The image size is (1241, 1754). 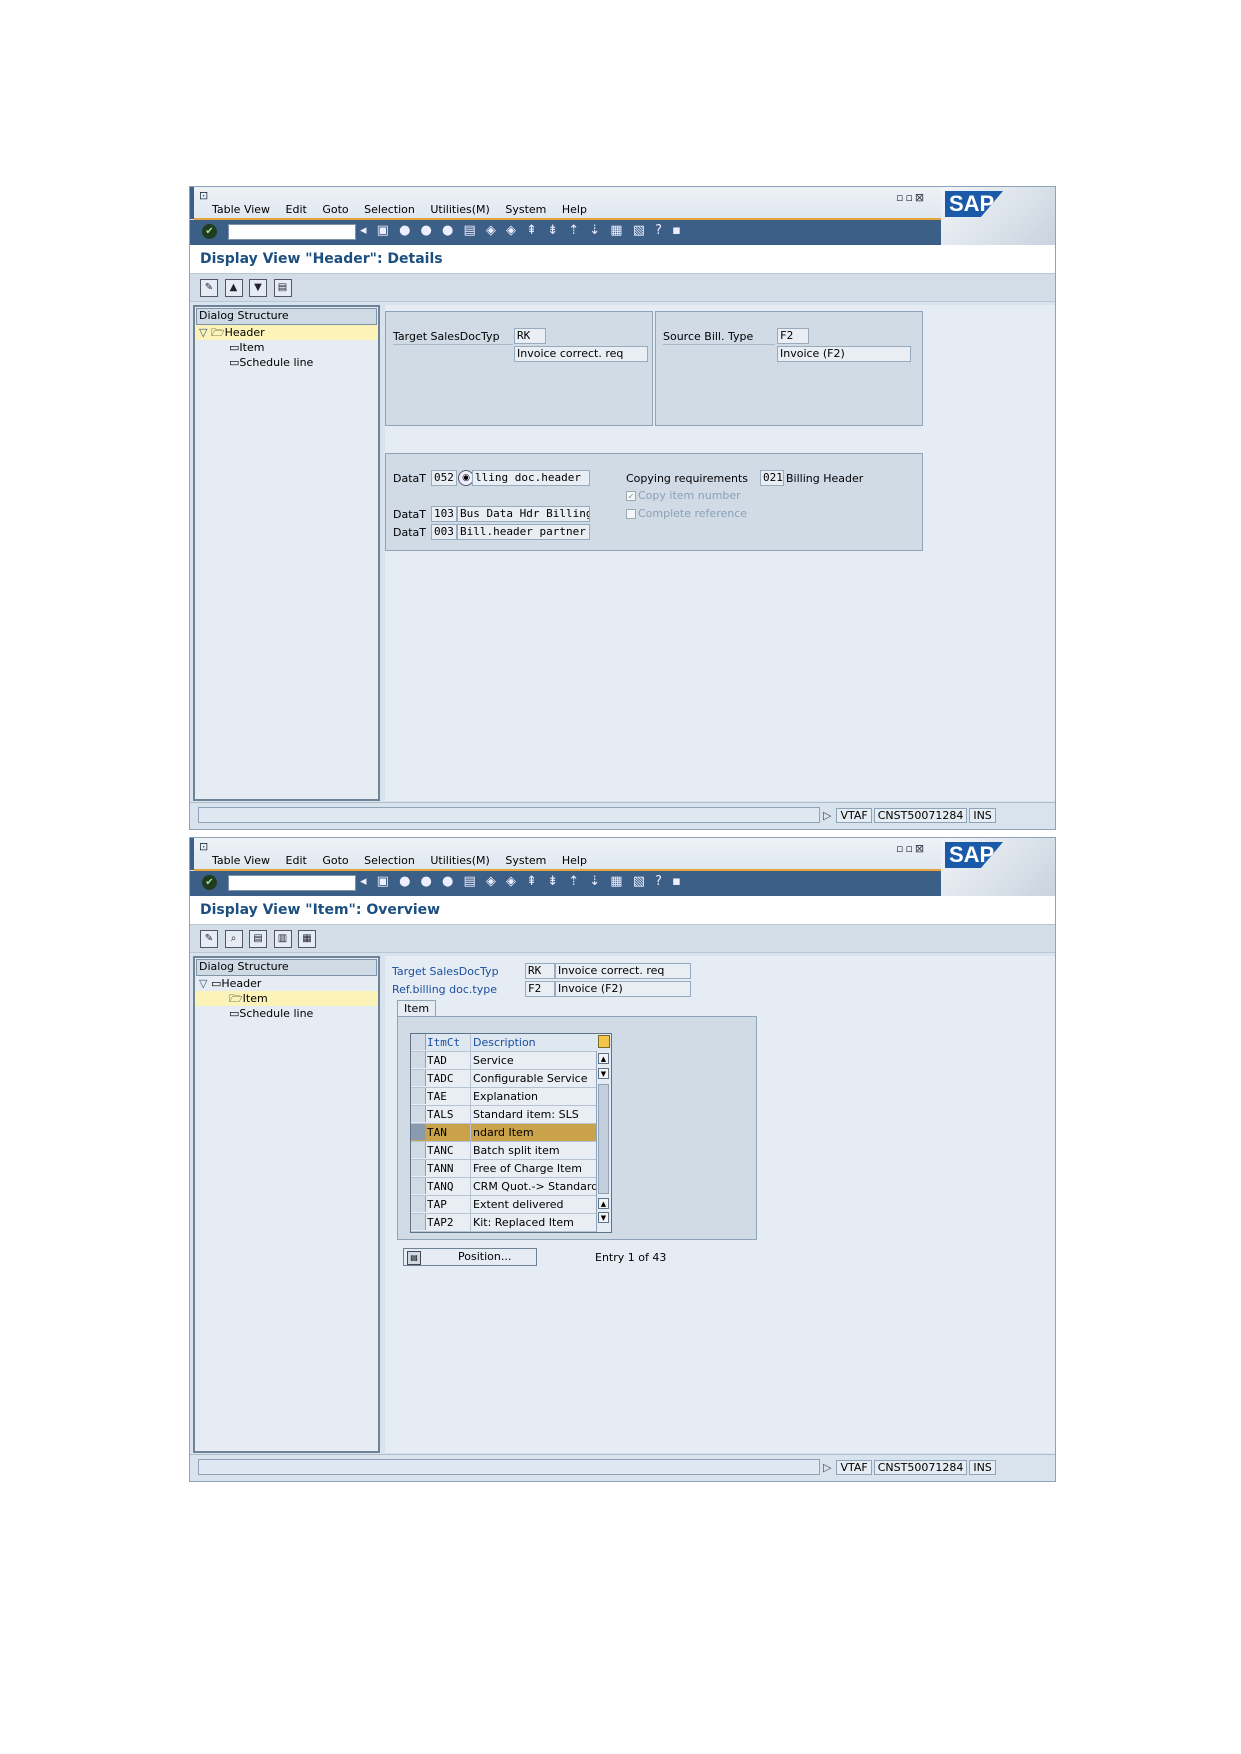 I want to click on deselect-all-icon: ▦, so click(x=307, y=939).